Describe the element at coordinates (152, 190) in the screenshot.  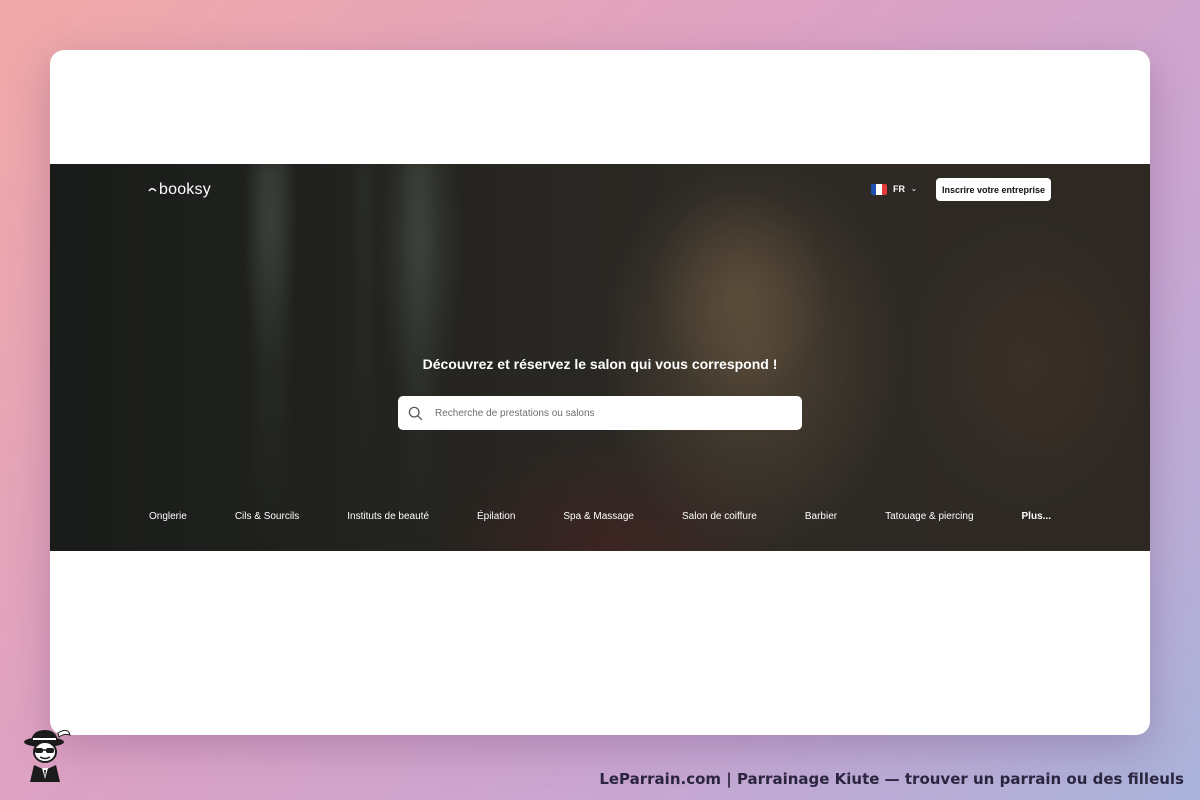
I see `logo-wave-icon` at that location.